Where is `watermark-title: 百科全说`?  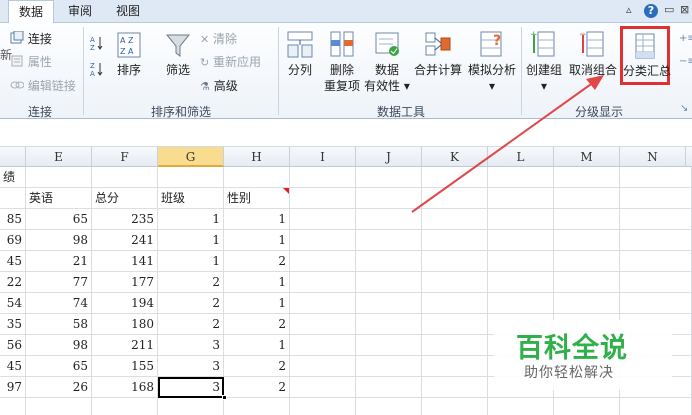
watermark-title: 百科全说 is located at coordinates (572, 348).